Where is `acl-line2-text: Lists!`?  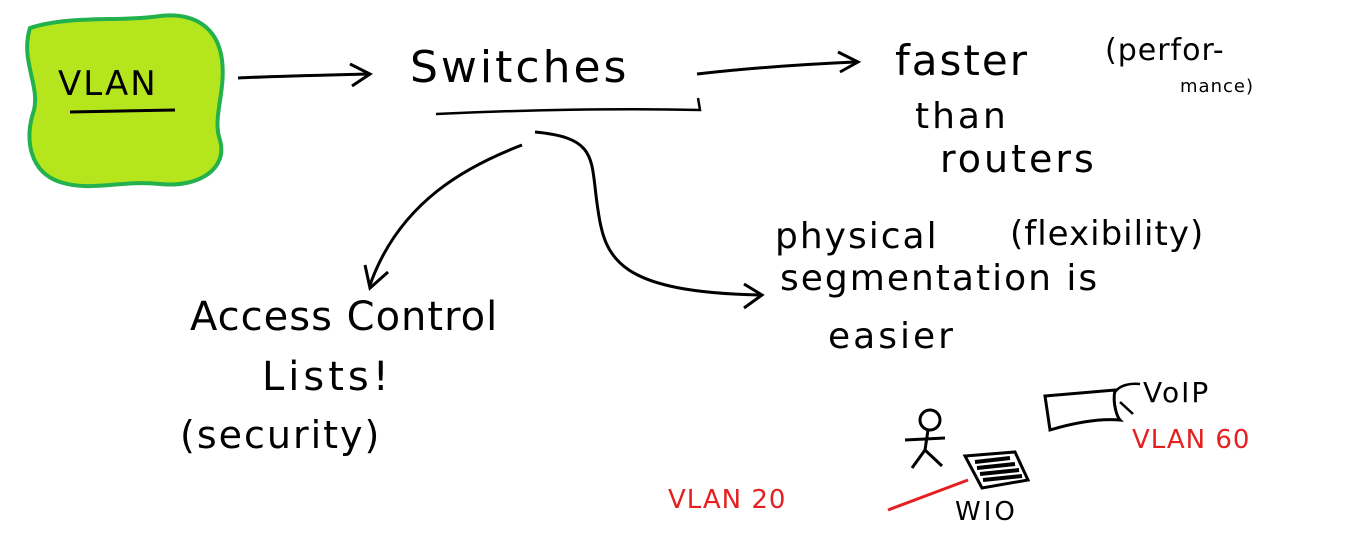
acl-line2-text: Lists! is located at coordinates (327, 377).